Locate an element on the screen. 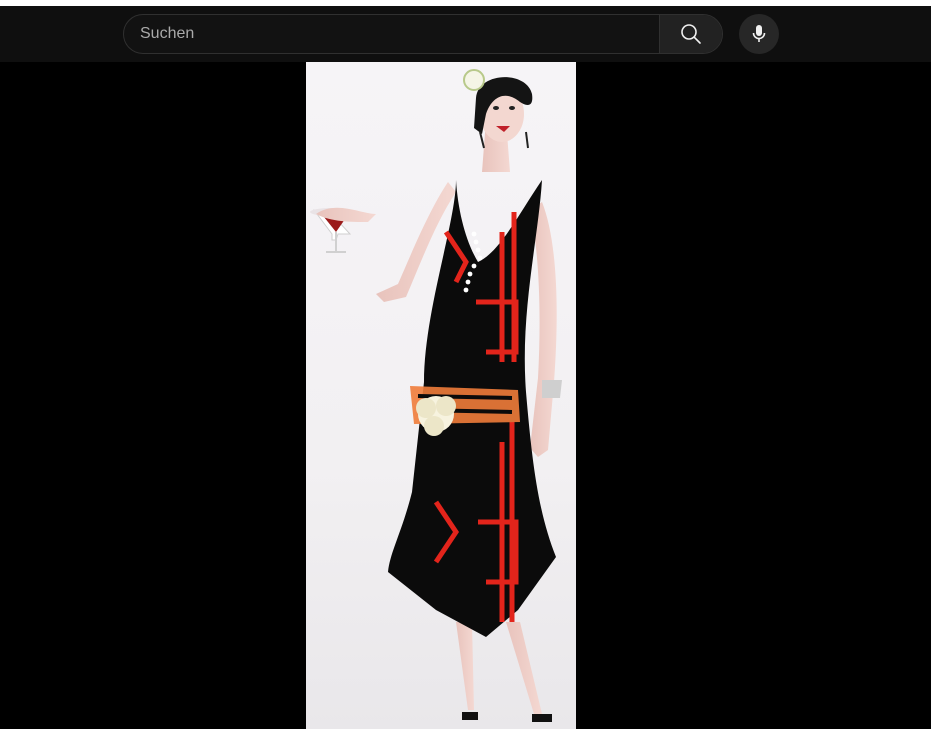  voice-search-button is located at coordinates (759, 34).